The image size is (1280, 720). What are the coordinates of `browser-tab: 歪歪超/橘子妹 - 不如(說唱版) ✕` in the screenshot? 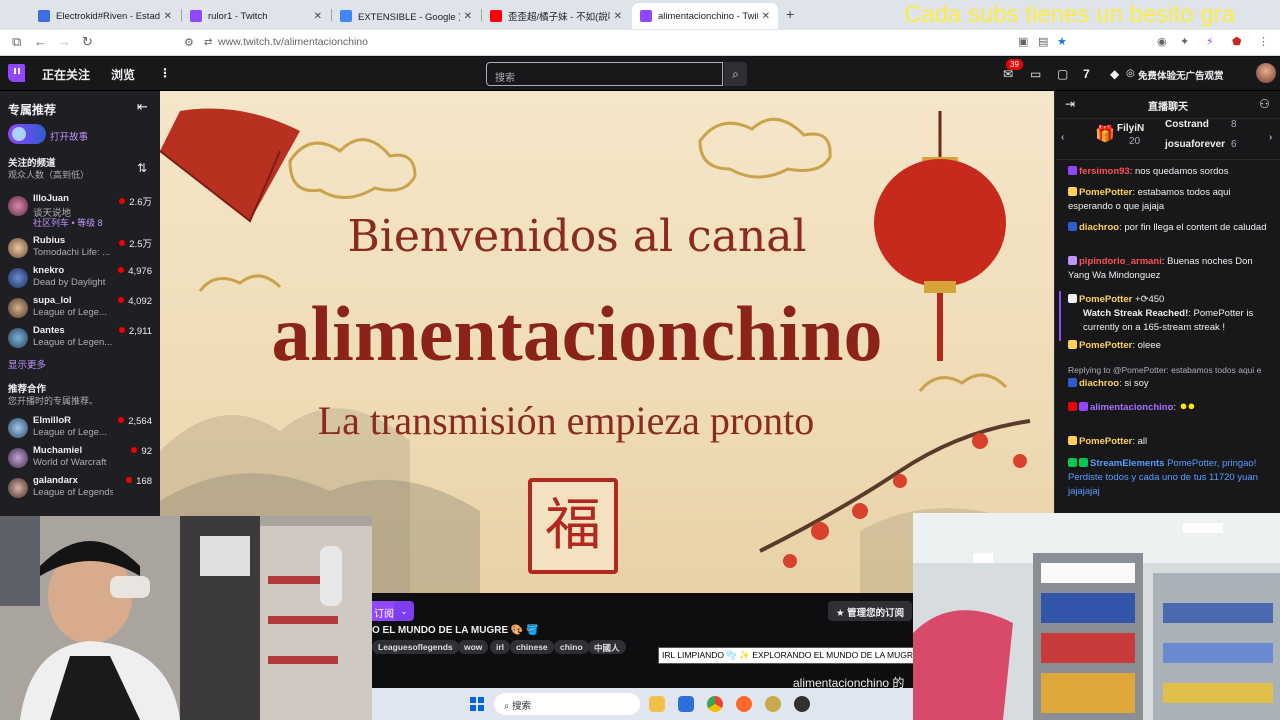 It's located at (556, 16).